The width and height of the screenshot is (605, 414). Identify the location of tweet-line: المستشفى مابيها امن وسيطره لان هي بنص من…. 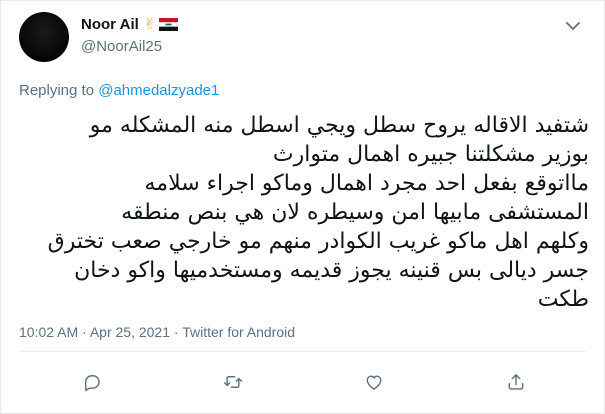
(355, 212).